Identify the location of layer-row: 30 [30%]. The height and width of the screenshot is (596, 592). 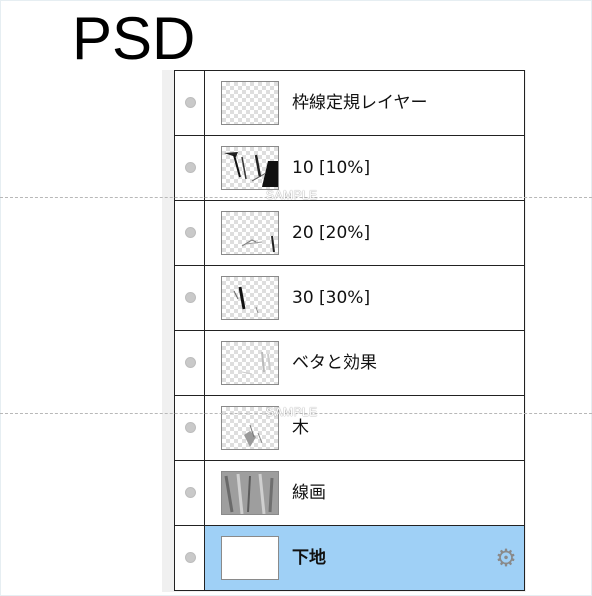
(349, 298).